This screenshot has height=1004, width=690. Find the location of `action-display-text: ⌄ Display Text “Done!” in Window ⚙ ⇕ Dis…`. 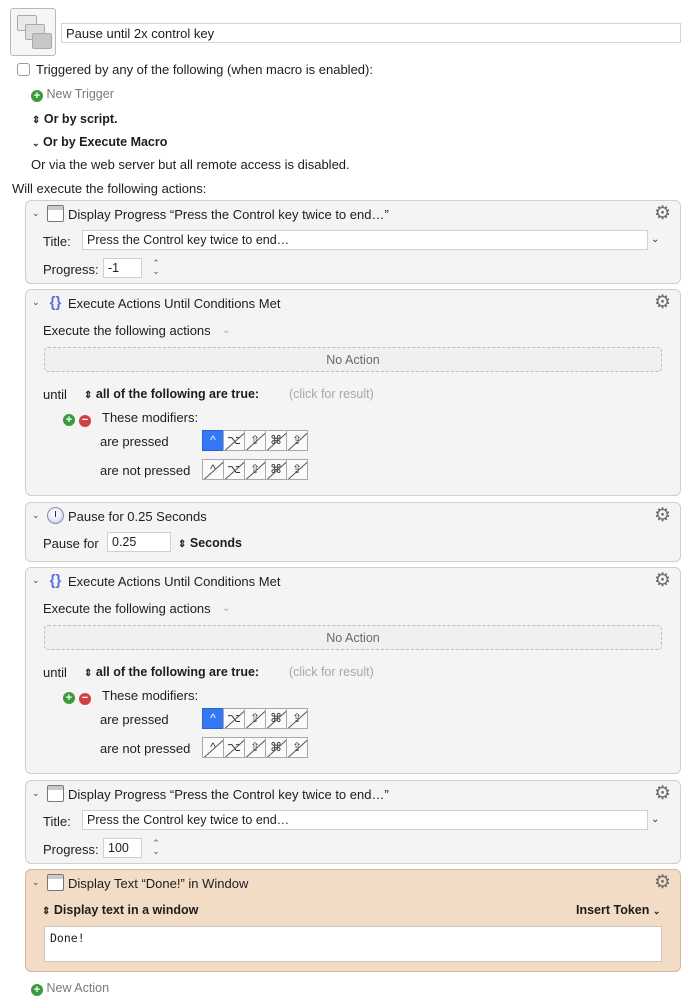

action-display-text: ⌄ Display Text “Done!” in Window ⚙ ⇕ Dis… is located at coordinates (353, 920).